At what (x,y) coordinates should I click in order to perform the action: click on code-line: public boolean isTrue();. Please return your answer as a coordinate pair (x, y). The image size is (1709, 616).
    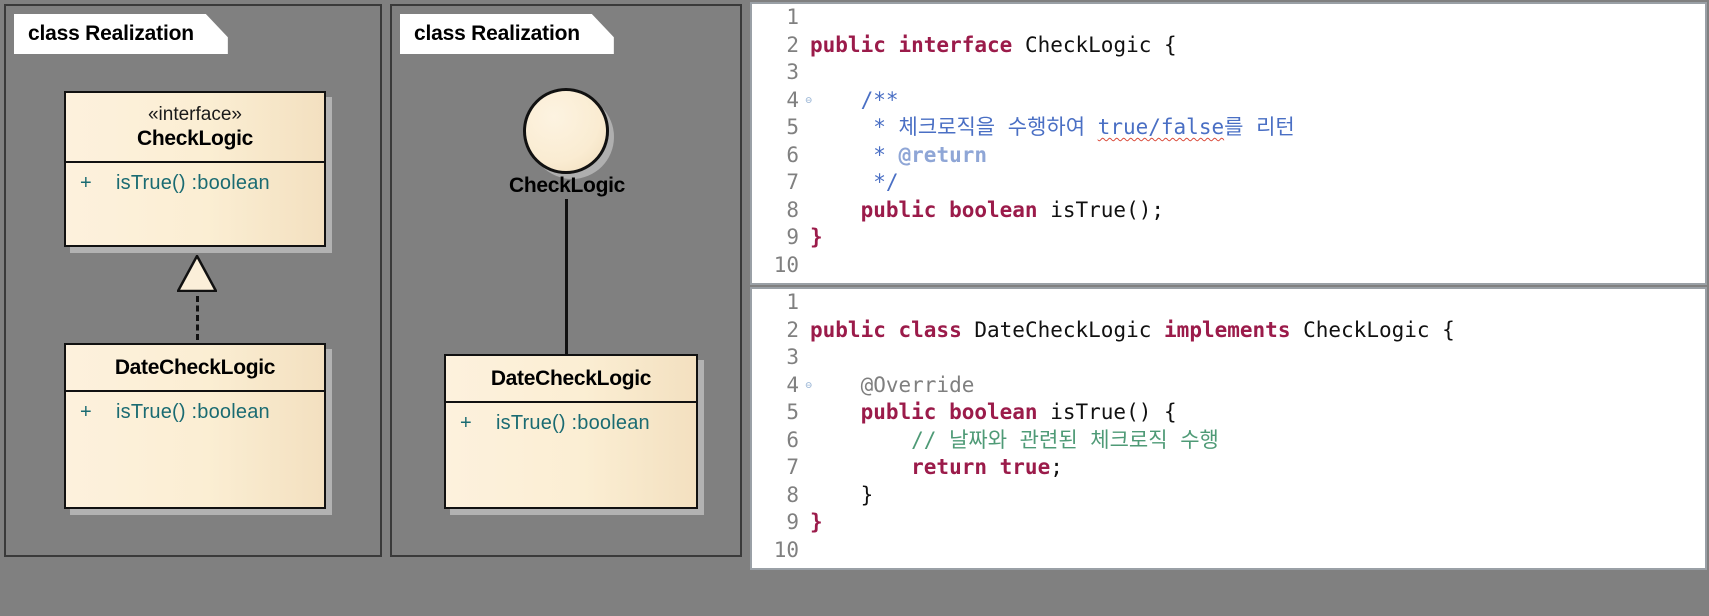
    Looking at the image, I should click on (1257, 211).